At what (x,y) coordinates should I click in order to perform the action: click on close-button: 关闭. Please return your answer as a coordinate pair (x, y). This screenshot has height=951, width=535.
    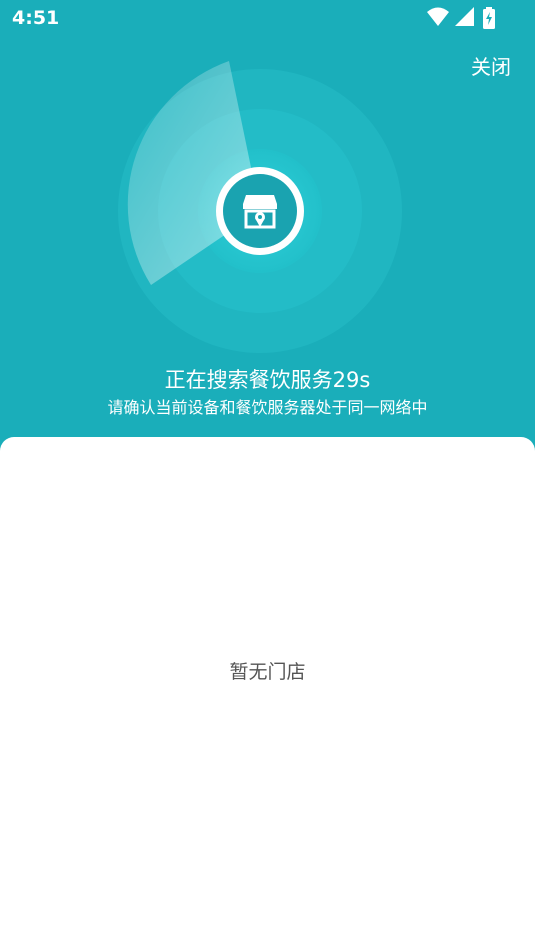
    Looking at the image, I should click on (491, 65).